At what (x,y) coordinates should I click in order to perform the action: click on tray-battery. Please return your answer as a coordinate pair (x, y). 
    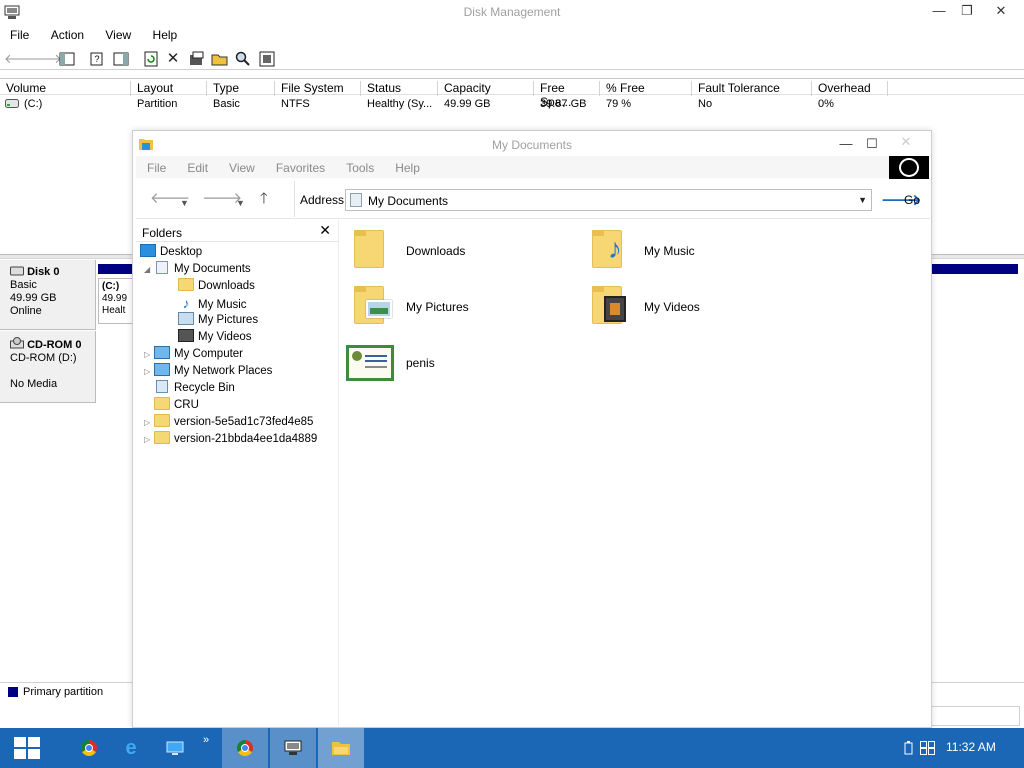
    Looking at the image, I should click on (908, 748).